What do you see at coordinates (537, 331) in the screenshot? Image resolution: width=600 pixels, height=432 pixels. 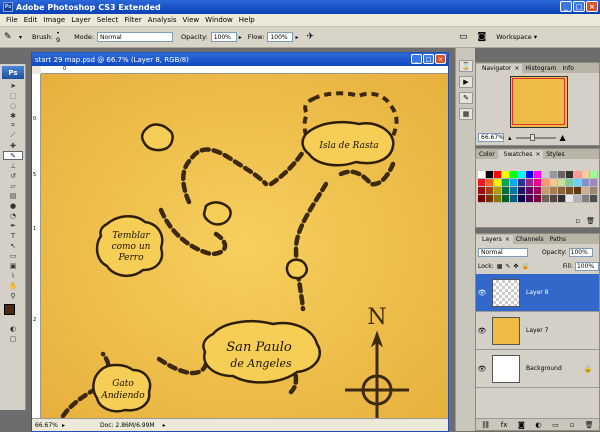 I see `layer-row-layer-7: 👁 Layer 7` at bounding box center [537, 331].